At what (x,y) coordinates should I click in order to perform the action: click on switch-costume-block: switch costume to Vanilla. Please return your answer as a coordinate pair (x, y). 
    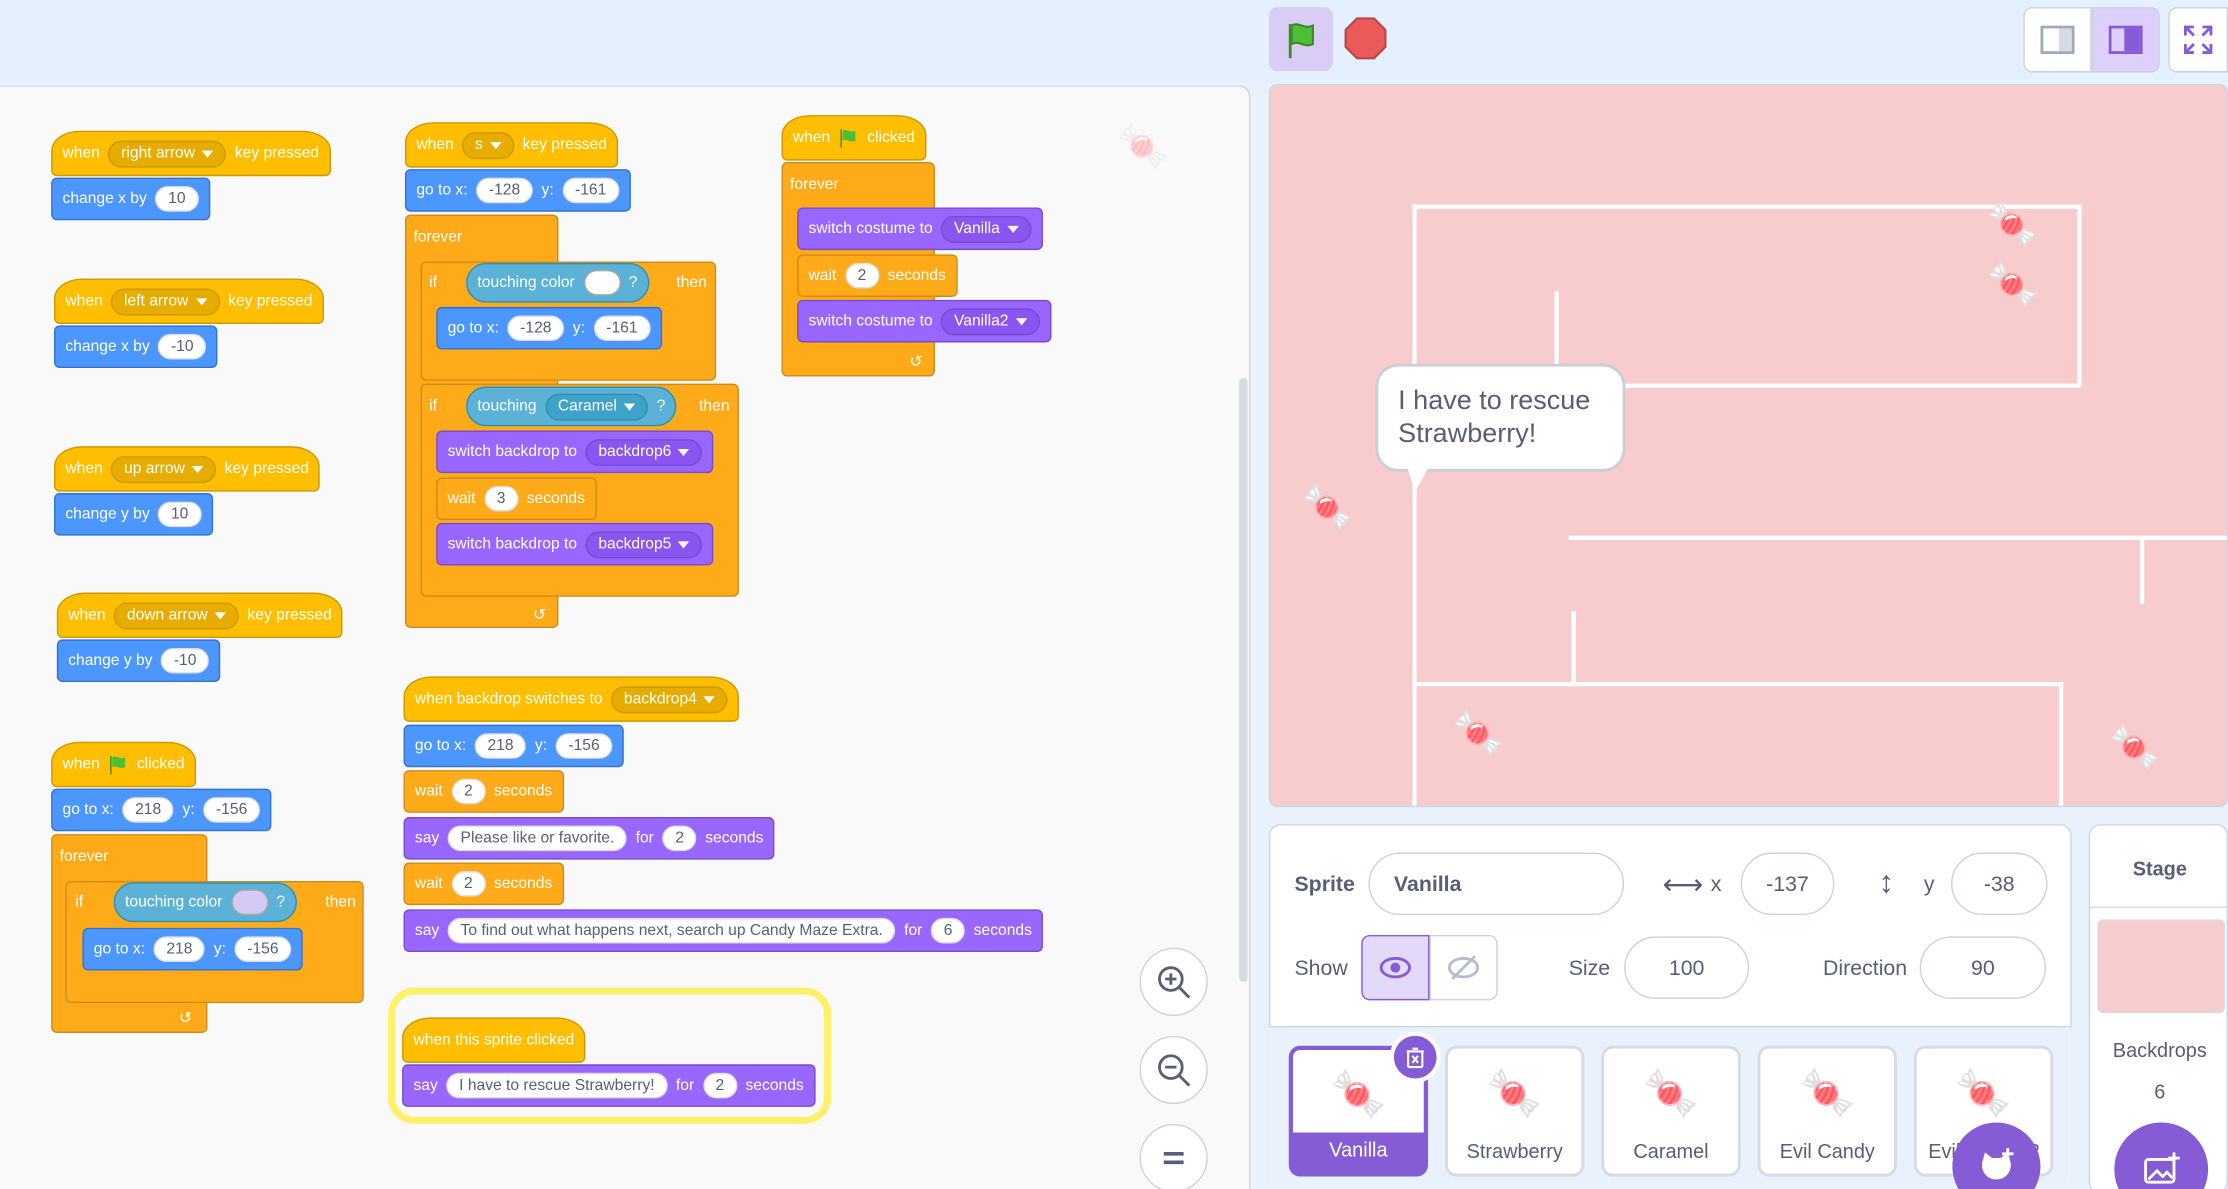
    Looking at the image, I should click on (920, 229).